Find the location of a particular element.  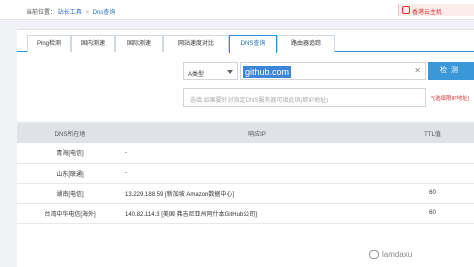

table-row: 青海[电信] - is located at coordinates (245, 153).